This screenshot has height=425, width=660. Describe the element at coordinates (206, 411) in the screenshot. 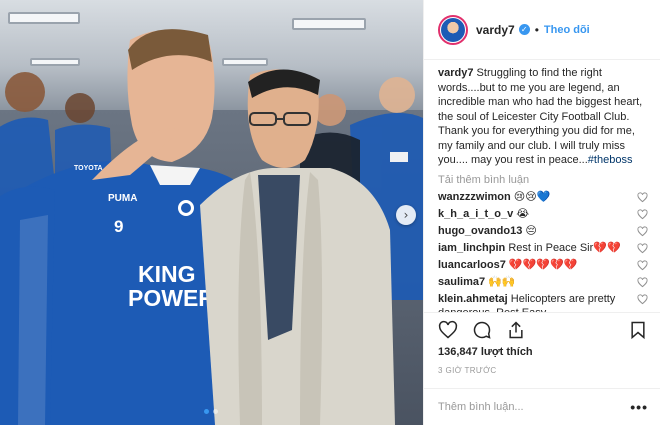

I see `carousel-dot-active` at that location.